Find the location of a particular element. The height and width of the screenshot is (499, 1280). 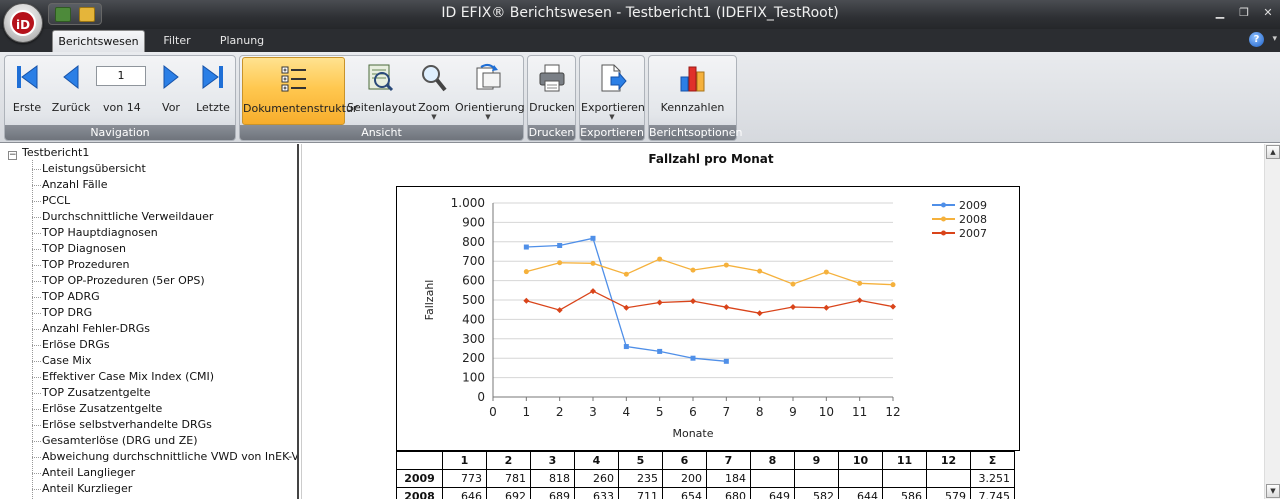

tree-item: TOP OP-Prozeduren (5er OPS) is located at coordinates (118, 281).